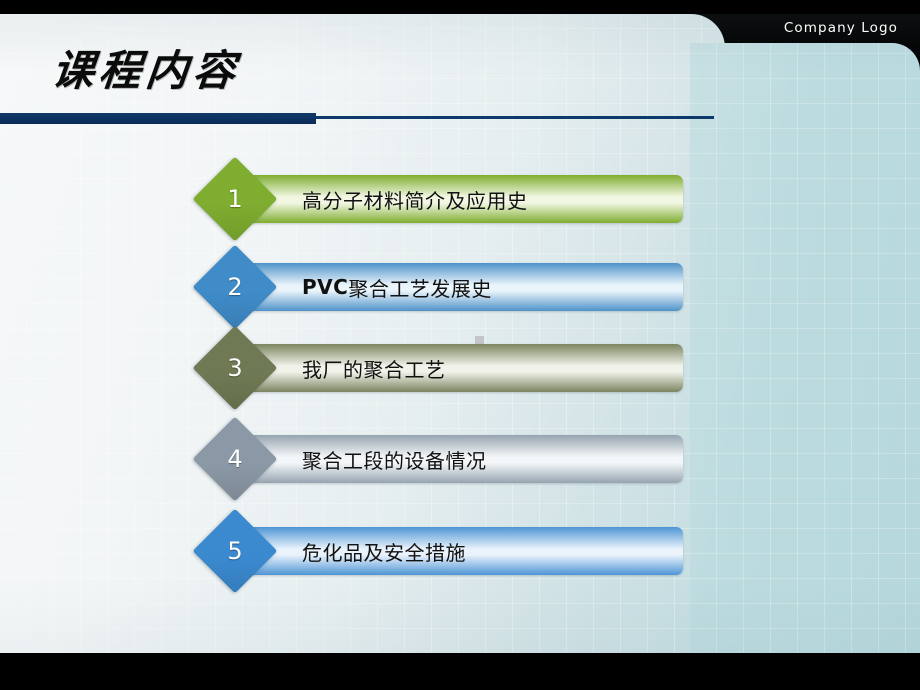 Image resolution: width=920 pixels, height=690 pixels. I want to click on agenda-item-4: 4 聚合工段的设备情况, so click(437, 459).